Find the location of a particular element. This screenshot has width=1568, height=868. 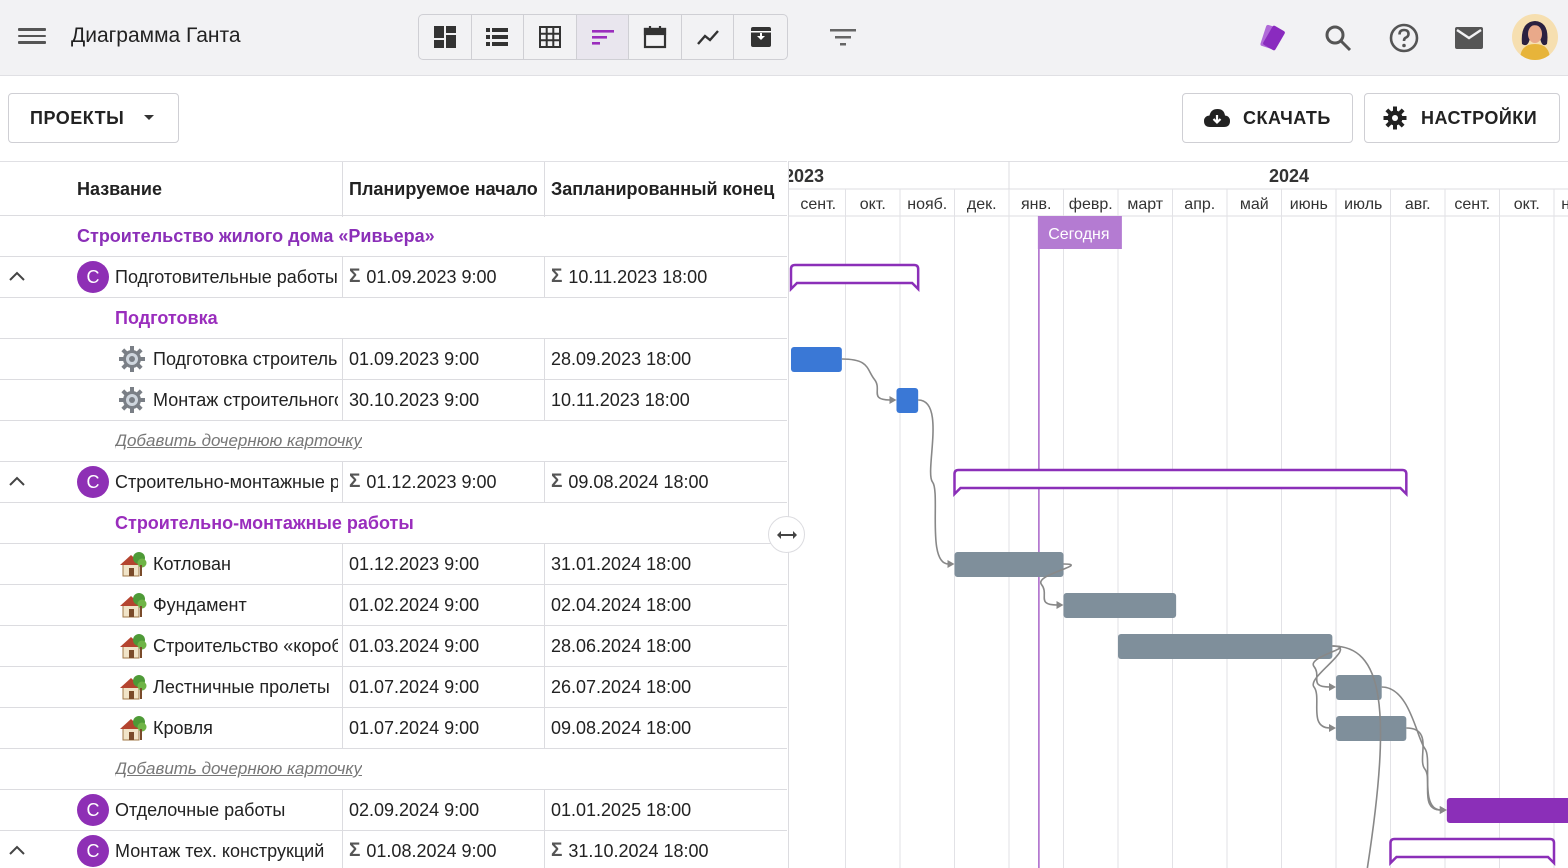

planned-end-cell: Σ 10.11.2023 18:00 is located at coordinates (665, 277).